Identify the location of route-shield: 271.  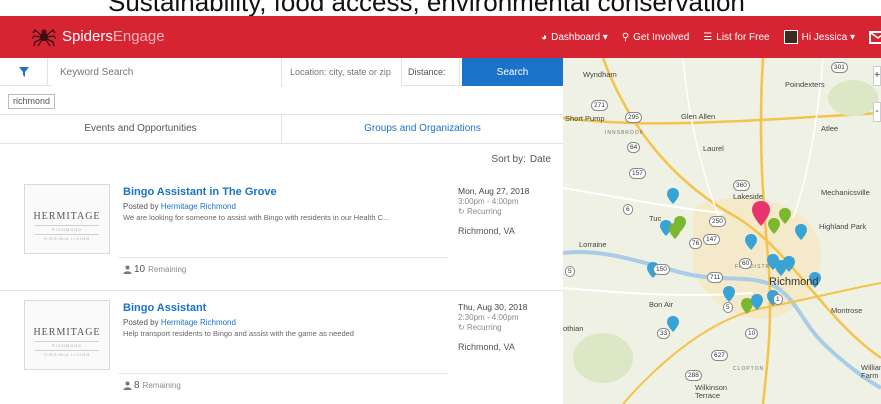
(599, 105).